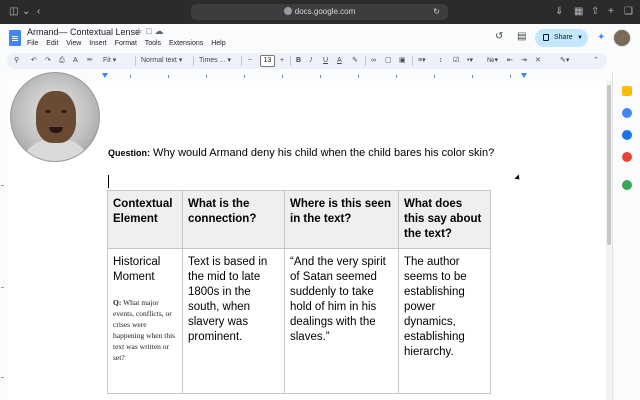 This screenshot has width=640, height=400. Describe the element at coordinates (126, 43) in the screenshot. I see `menu-format: Format` at that location.